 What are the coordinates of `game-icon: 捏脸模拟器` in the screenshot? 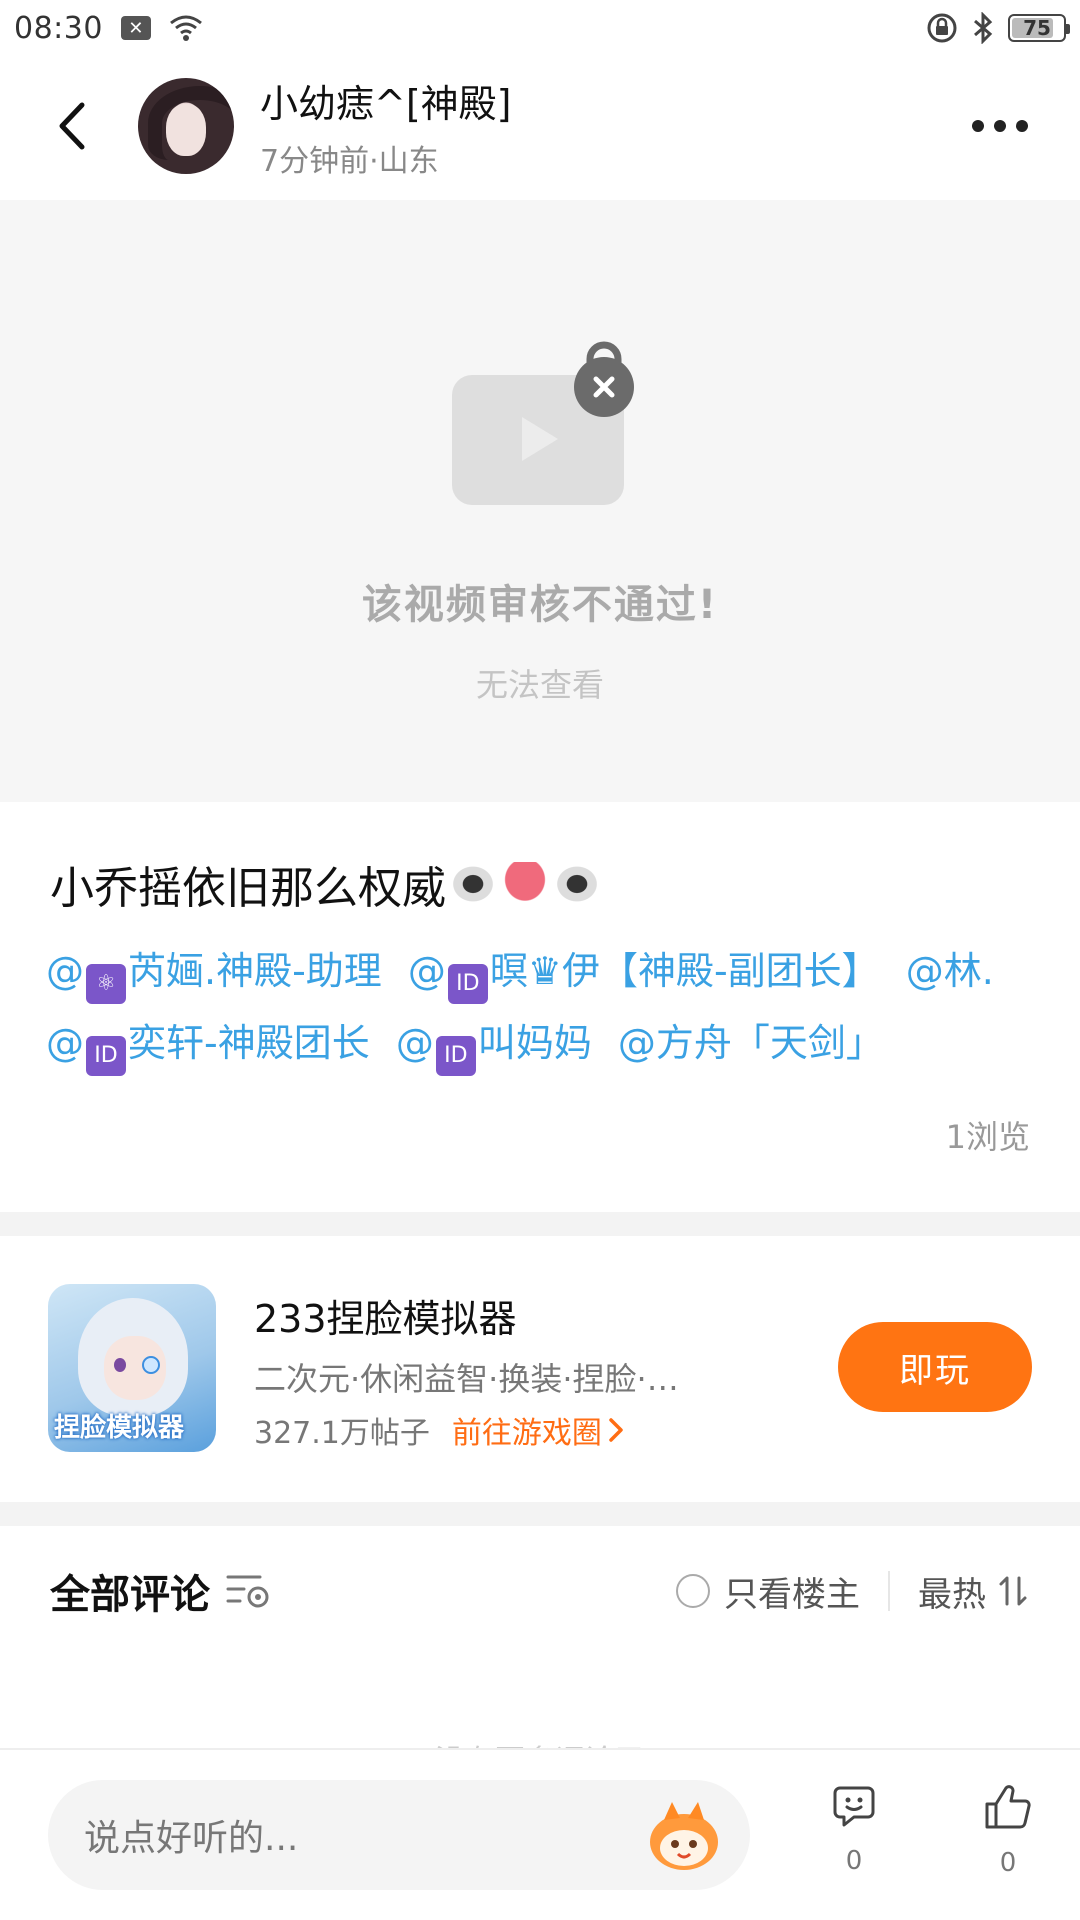 It's located at (132, 1368).